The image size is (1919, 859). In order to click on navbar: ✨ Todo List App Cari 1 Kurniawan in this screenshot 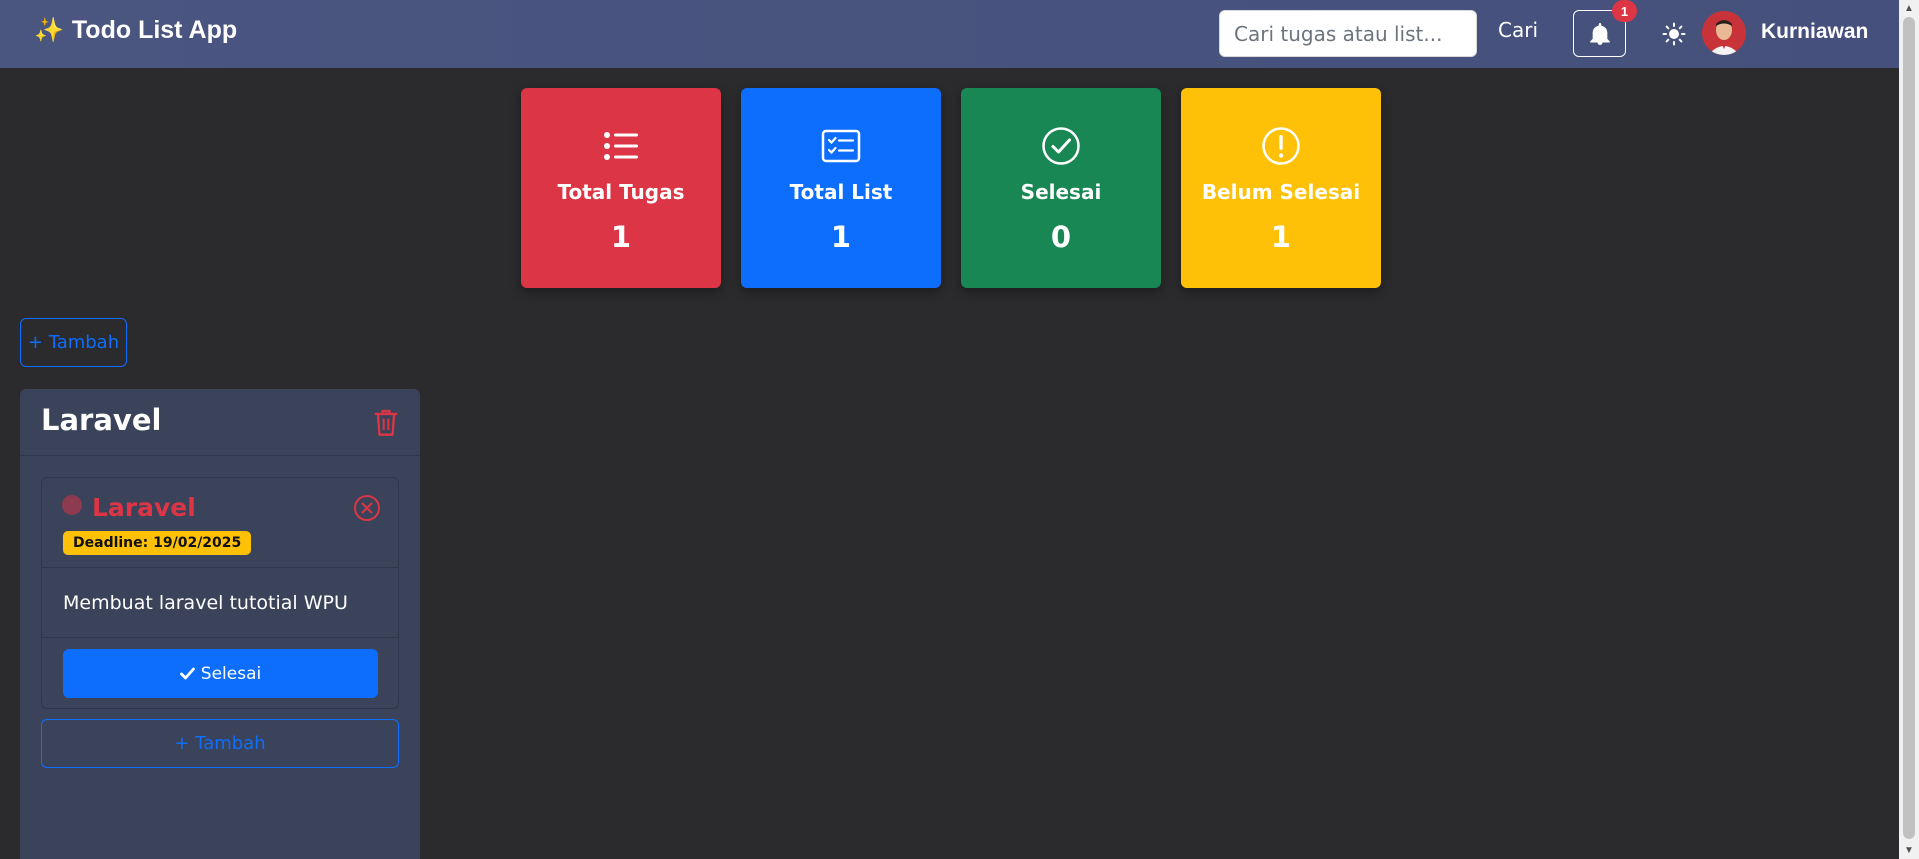, I will do `click(949, 34)`.